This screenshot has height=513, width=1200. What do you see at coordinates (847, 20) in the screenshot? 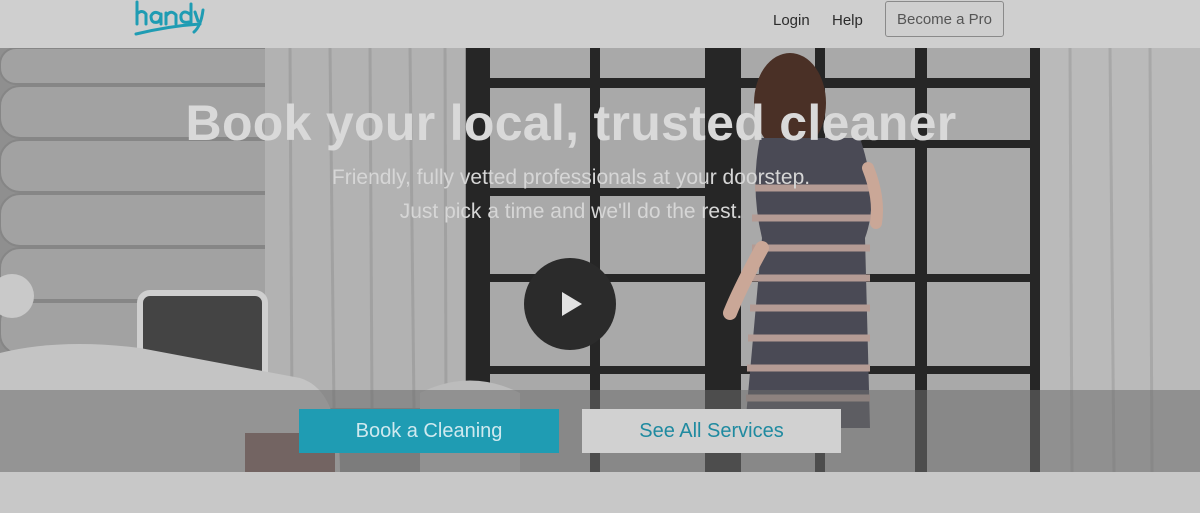
I see `help-link: Help` at bounding box center [847, 20].